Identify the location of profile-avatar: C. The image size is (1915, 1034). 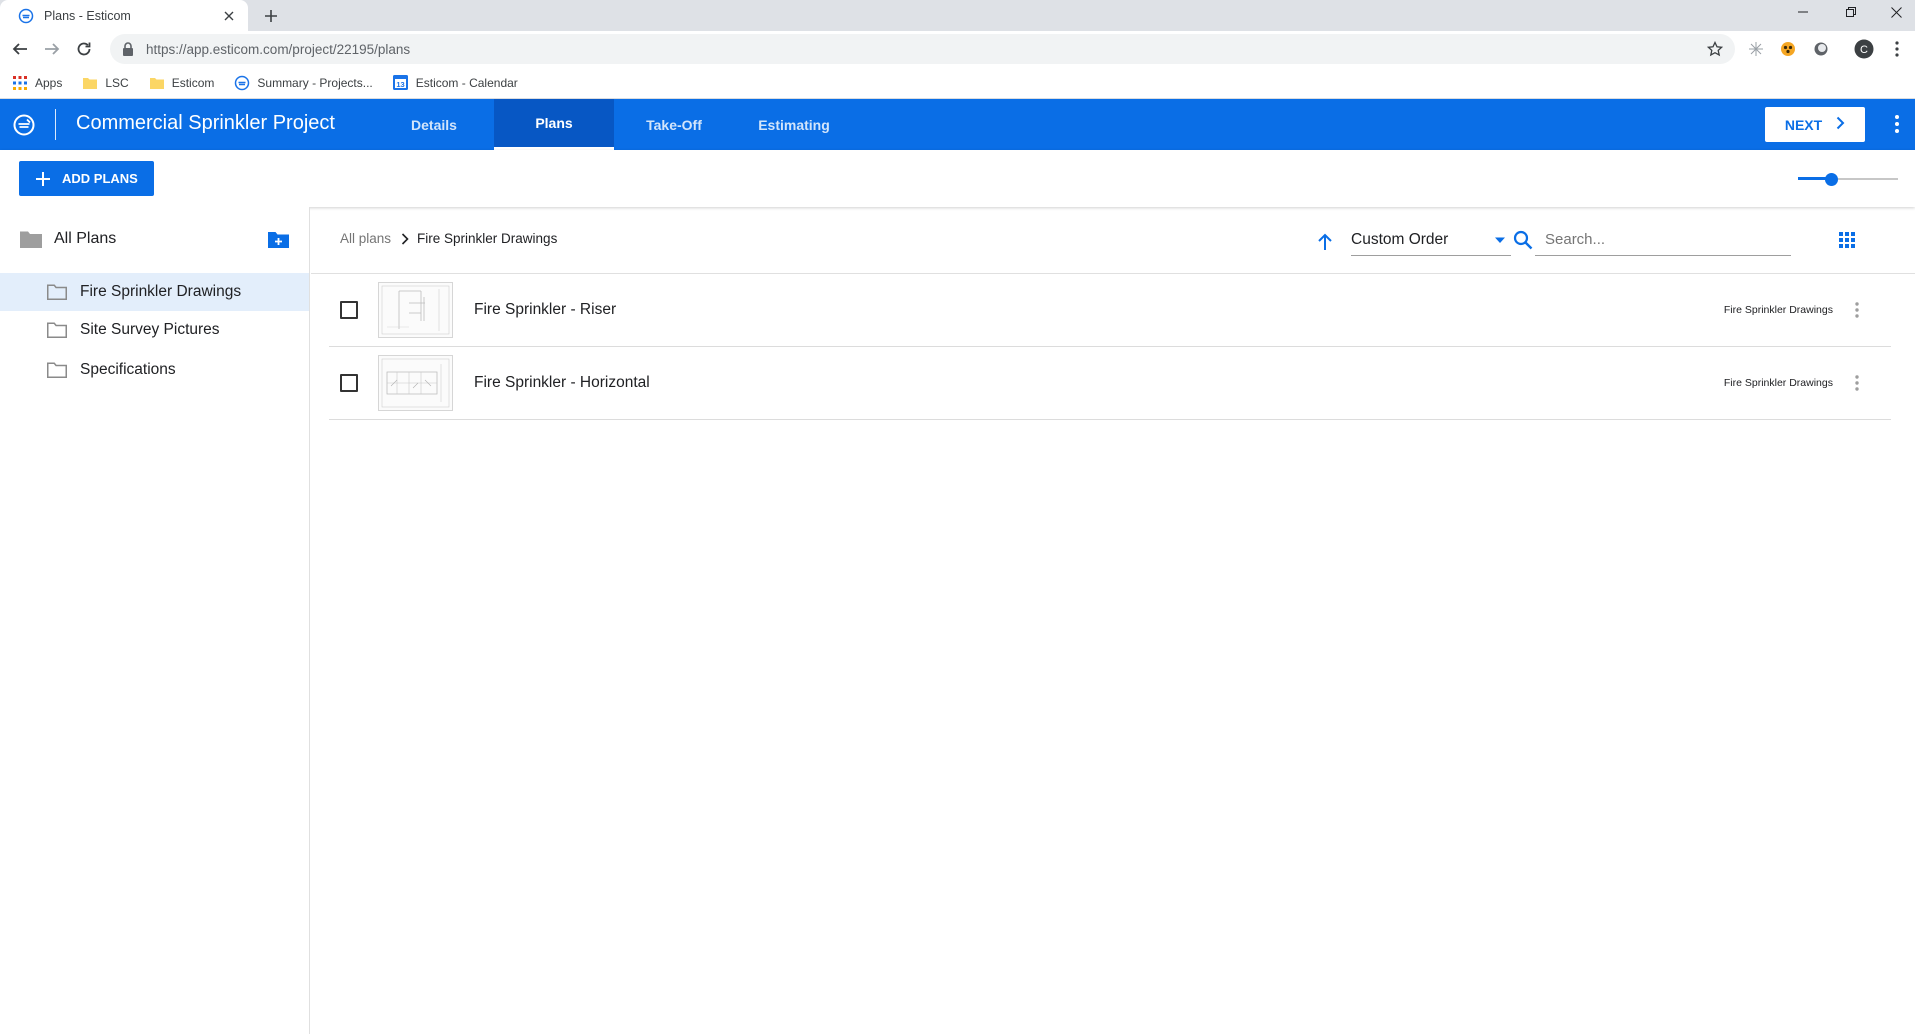
(1864, 49).